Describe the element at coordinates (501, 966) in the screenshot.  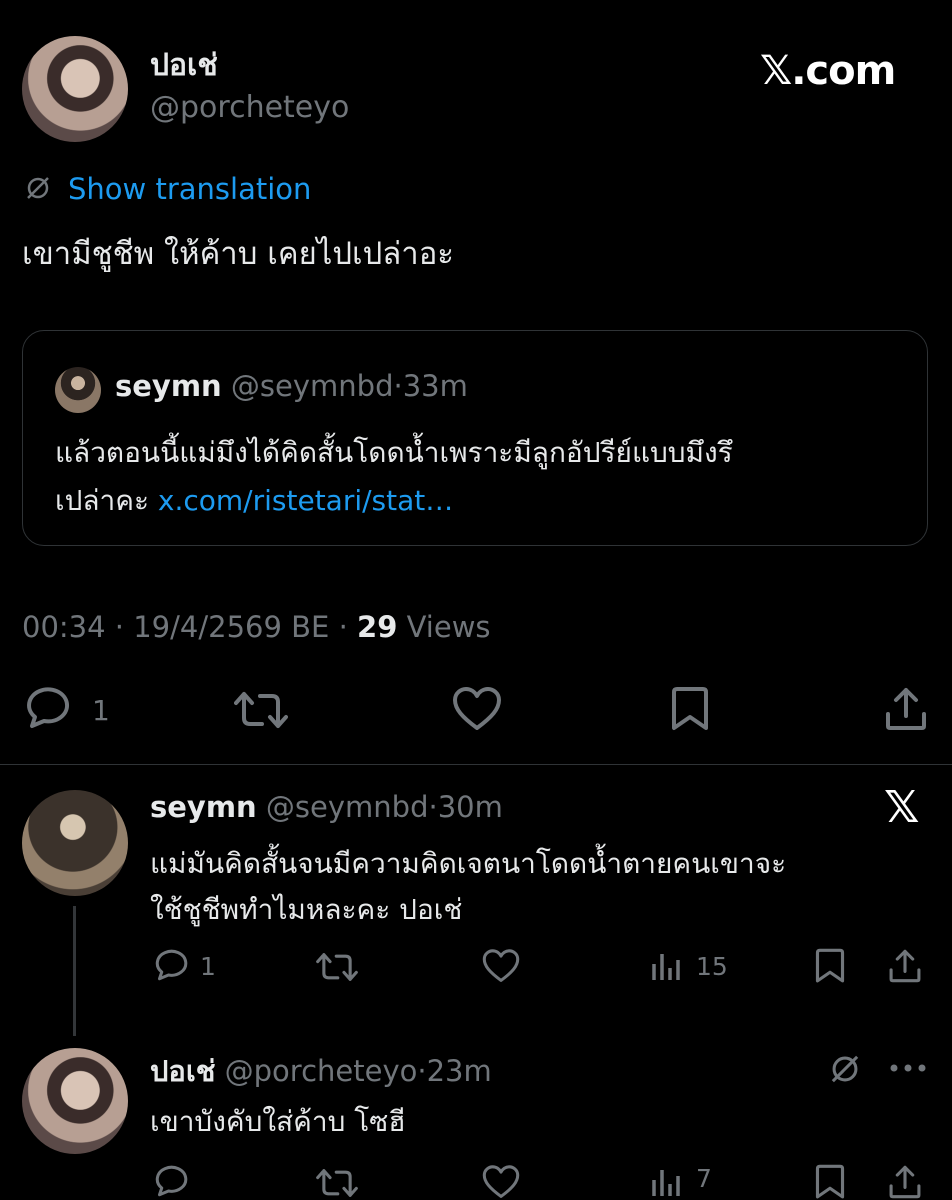
I see `reply1-like-icon` at that location.